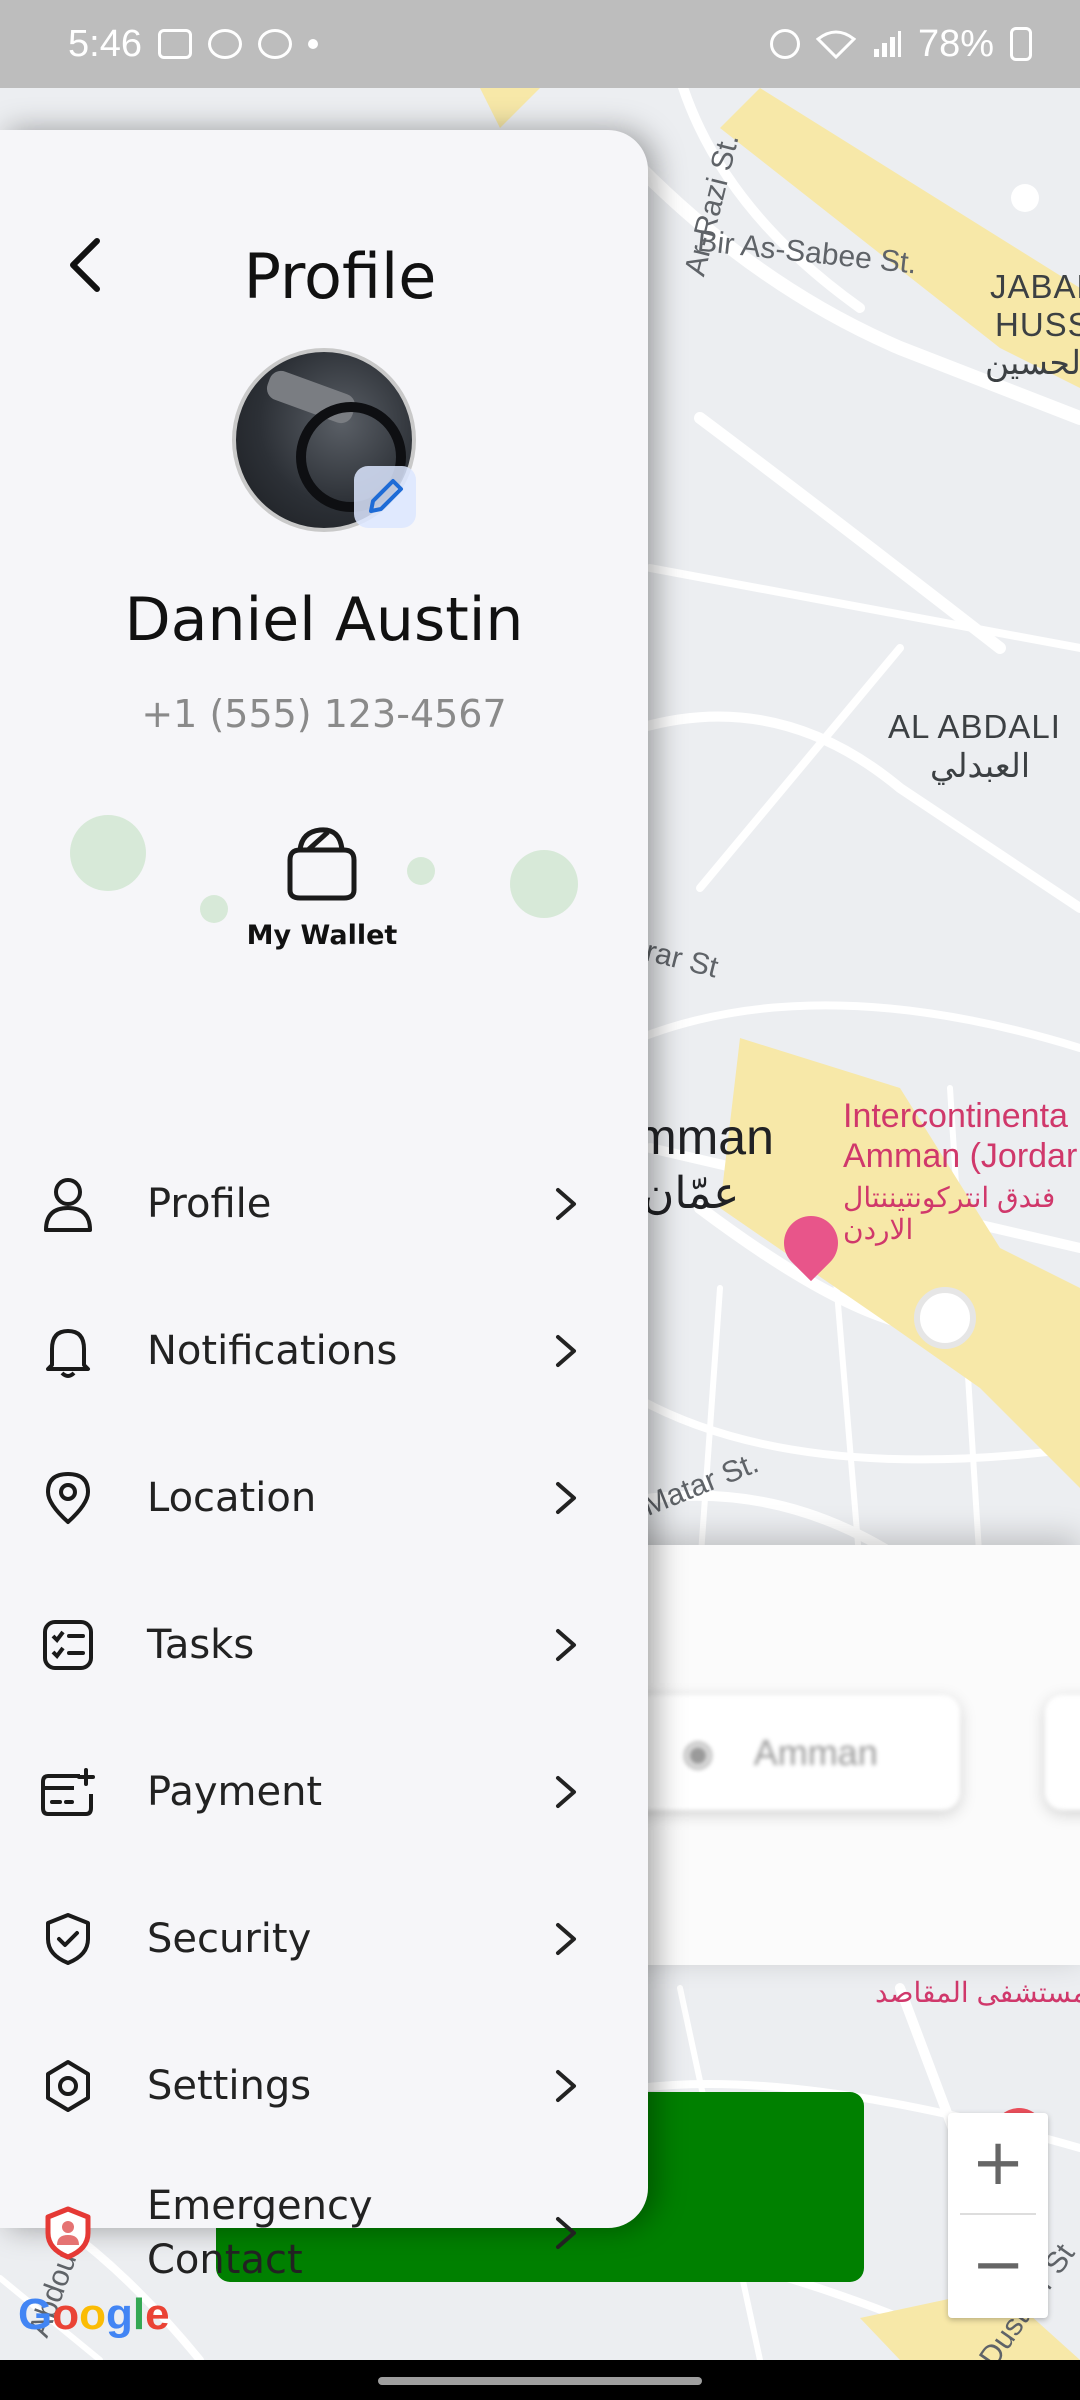  I want to click on user-phone: +1 (555) 123-4567, so click(324, 714).